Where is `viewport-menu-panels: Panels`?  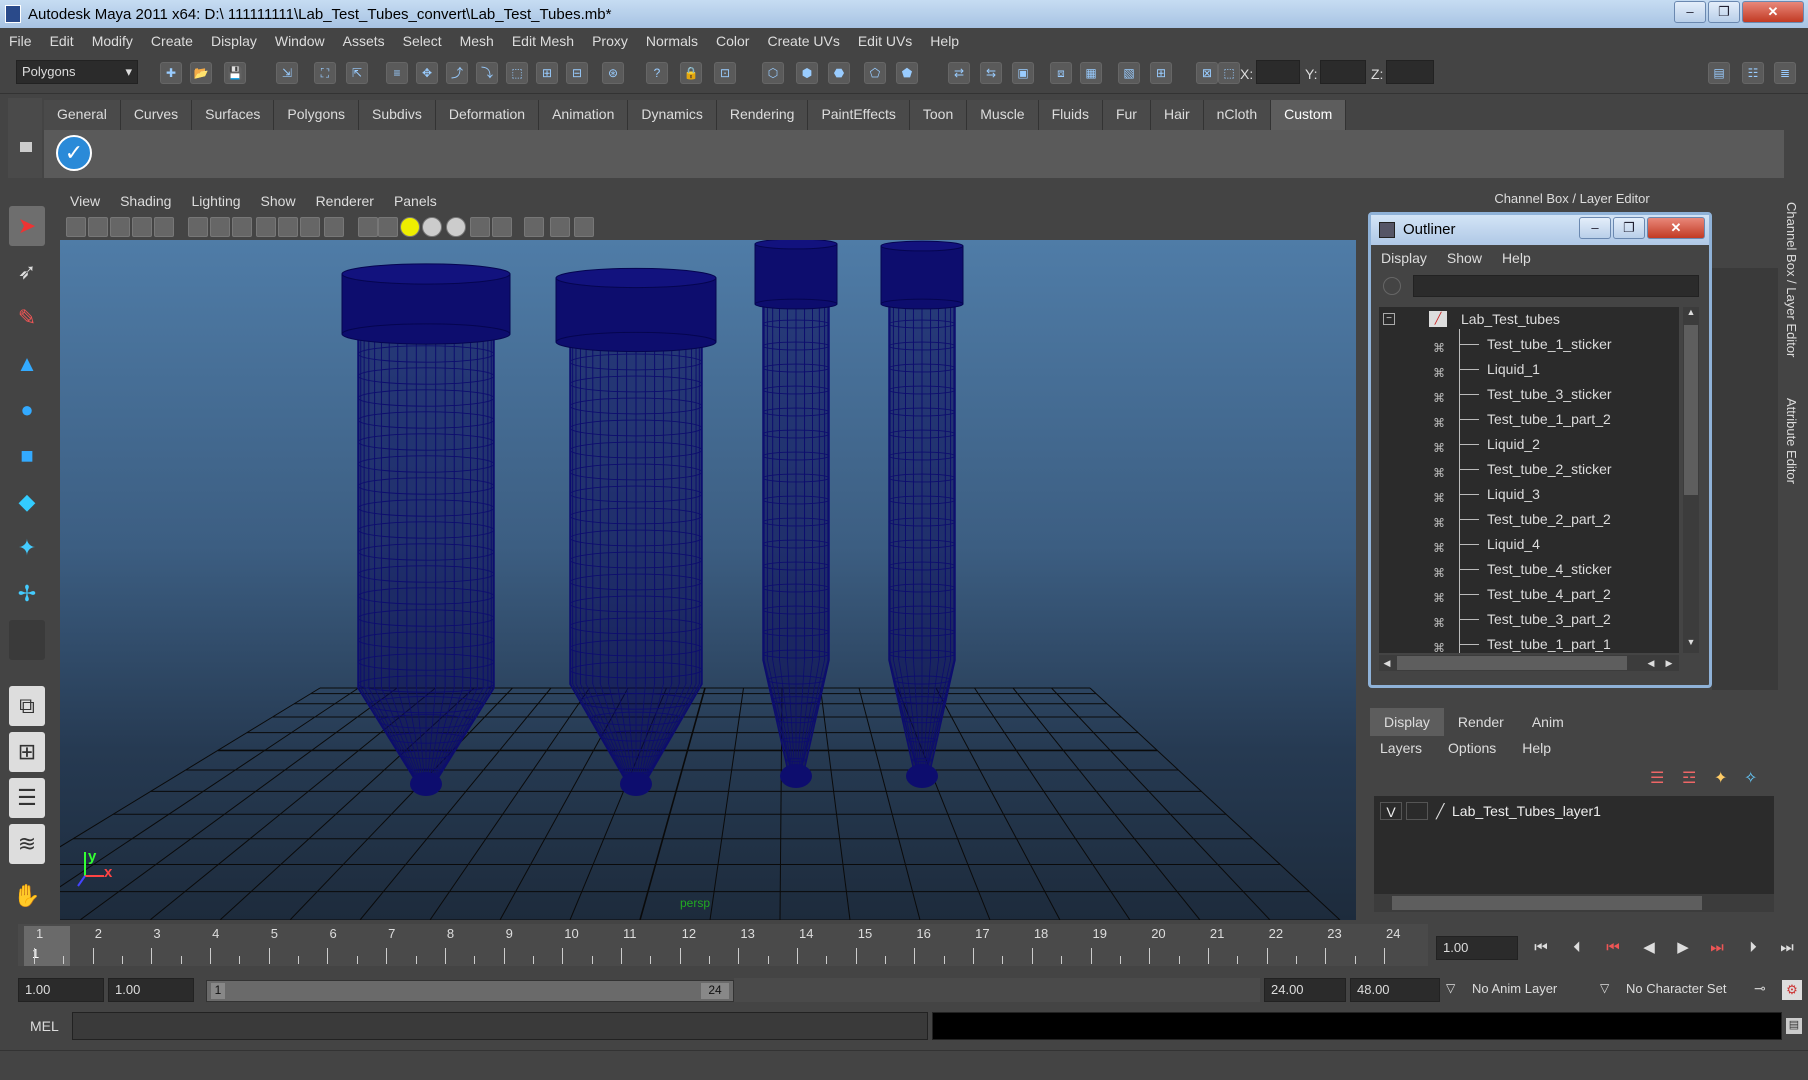 viewport-menu-panels: Panels is located at coordinates (415, 201).